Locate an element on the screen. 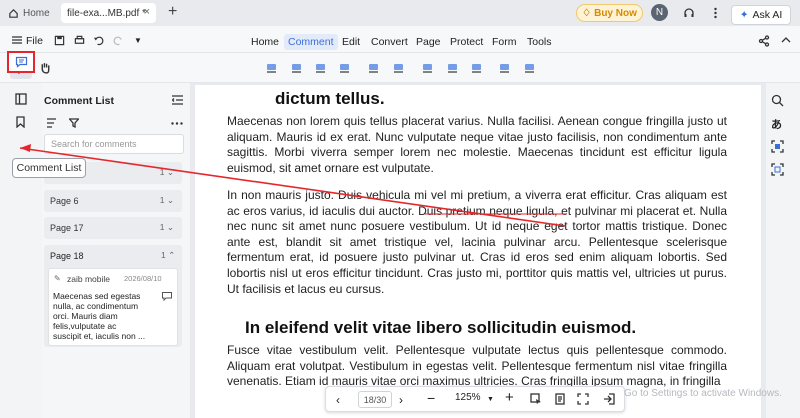 Image resolution: width=800 pixels, height=418 pixels. comment-list-tooltip: Comment List is located at coordinates (49, 168).